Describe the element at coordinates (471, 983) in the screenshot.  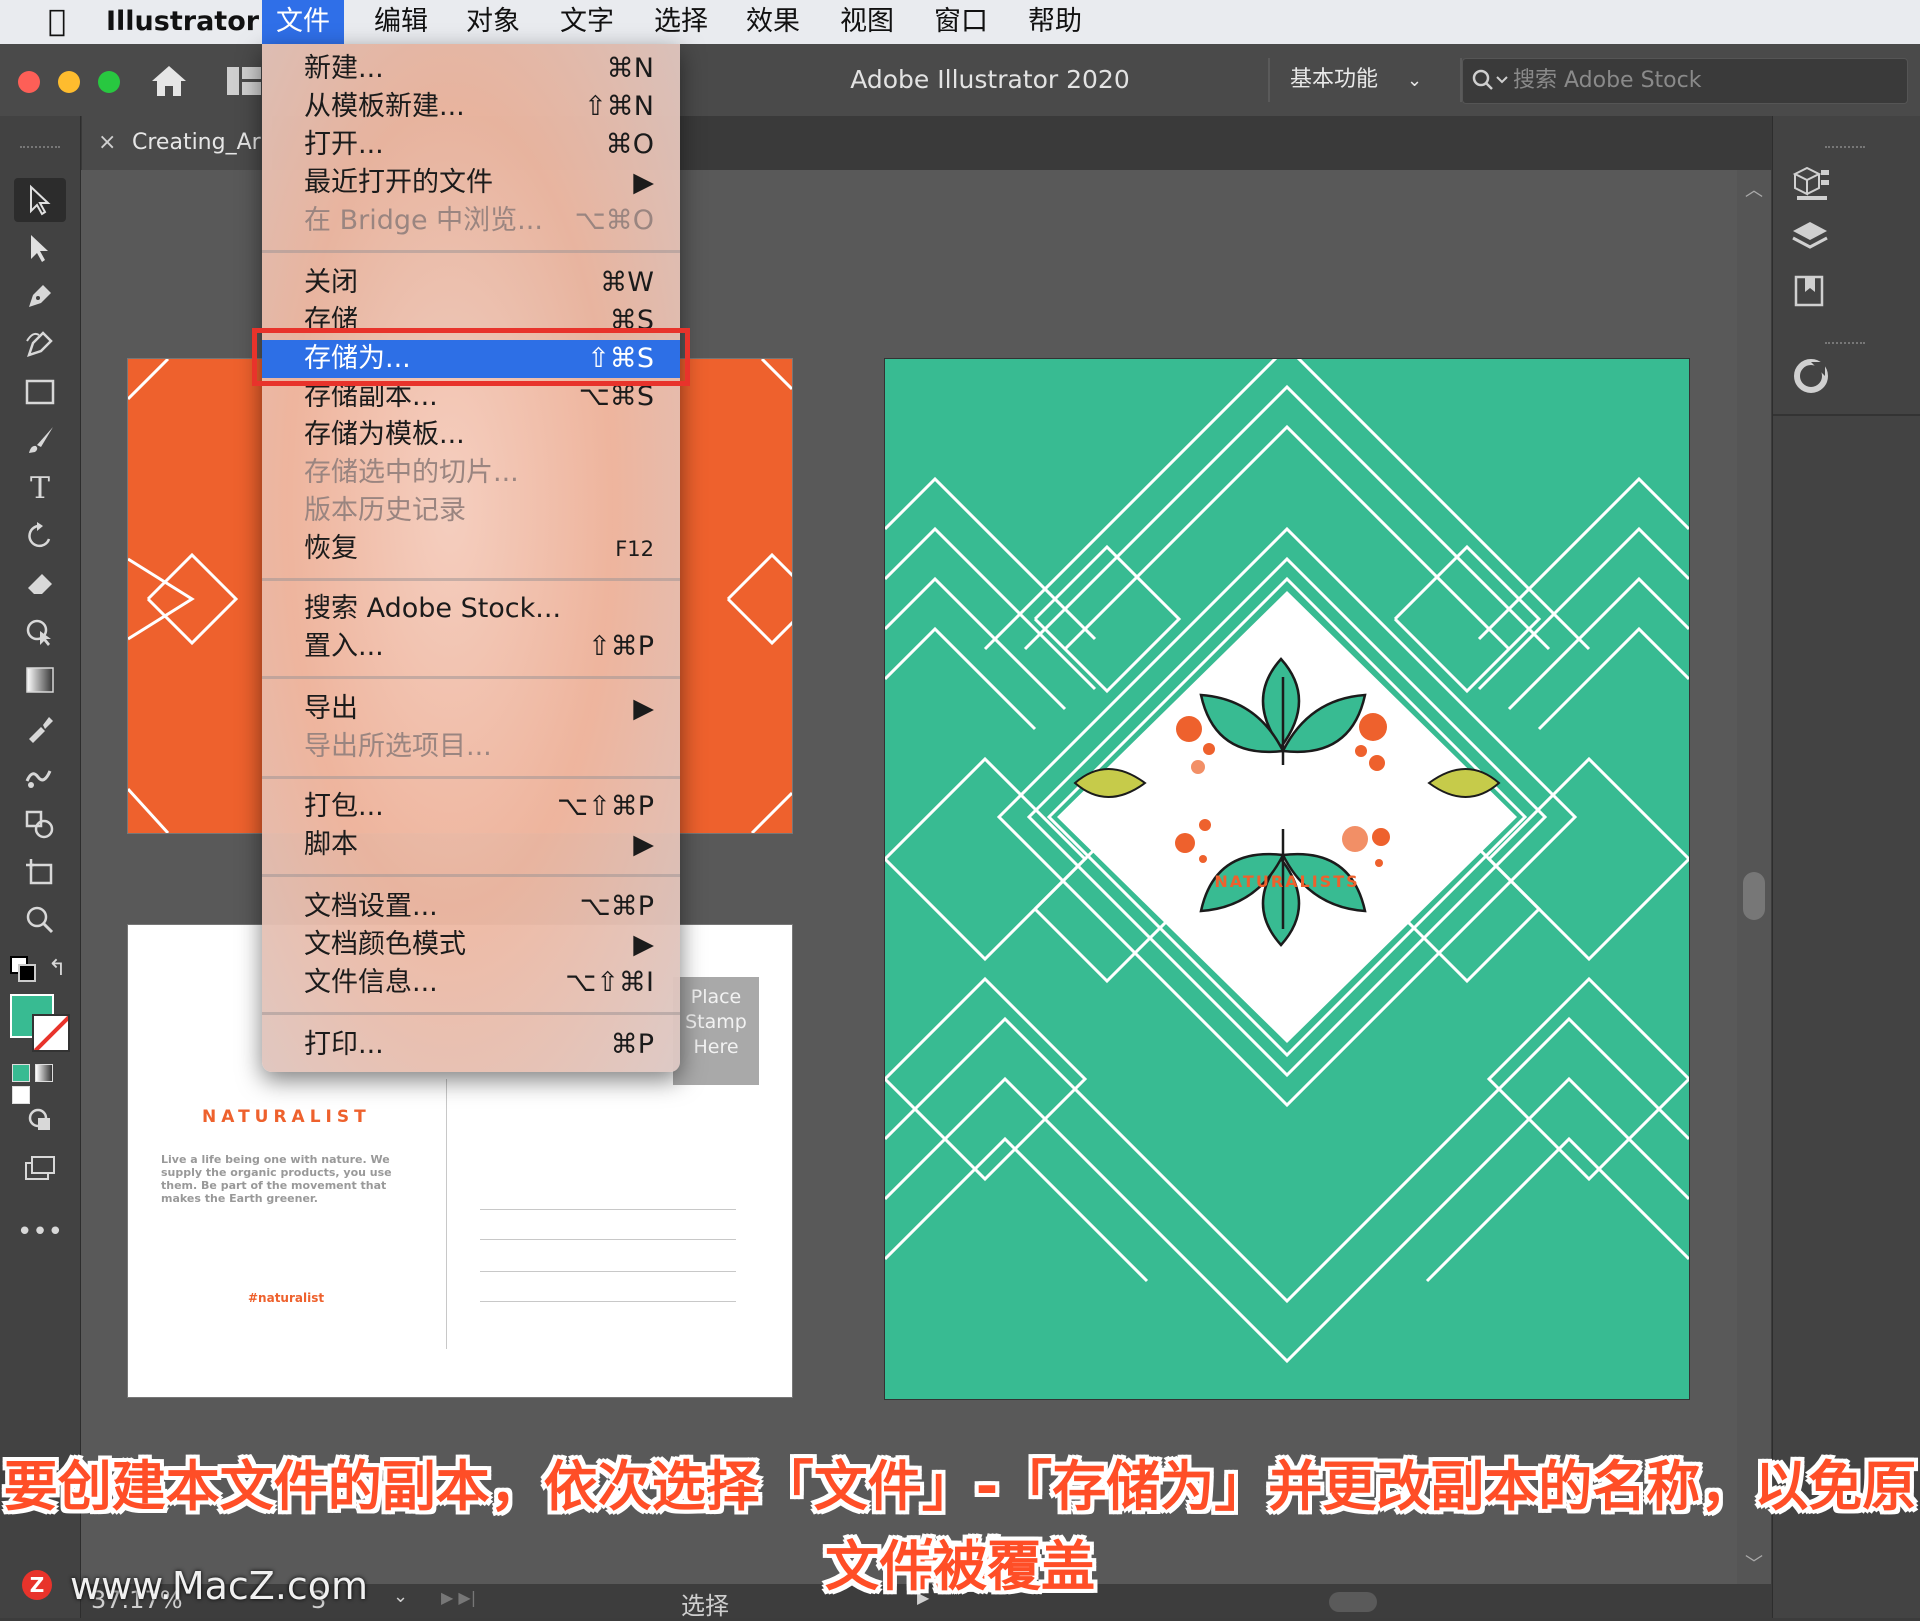
I see `menu-item-file-info: 文件信息... ⌥⇧⌘I` at that location.